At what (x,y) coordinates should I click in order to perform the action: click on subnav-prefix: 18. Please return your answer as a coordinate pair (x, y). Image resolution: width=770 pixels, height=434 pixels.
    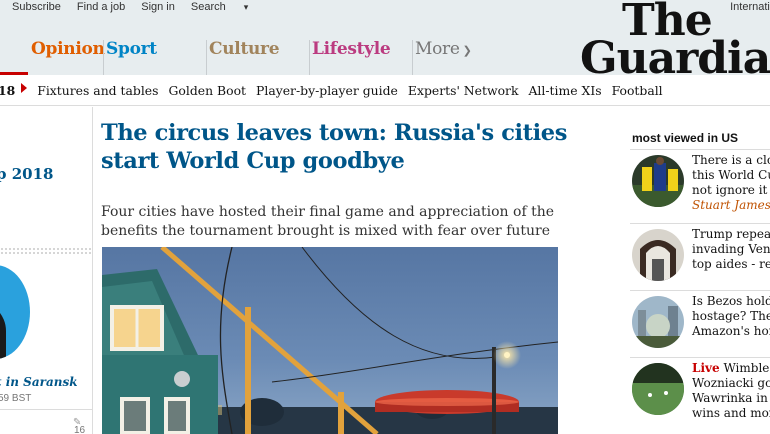
    Looking at the image, I should click on (7, 90).